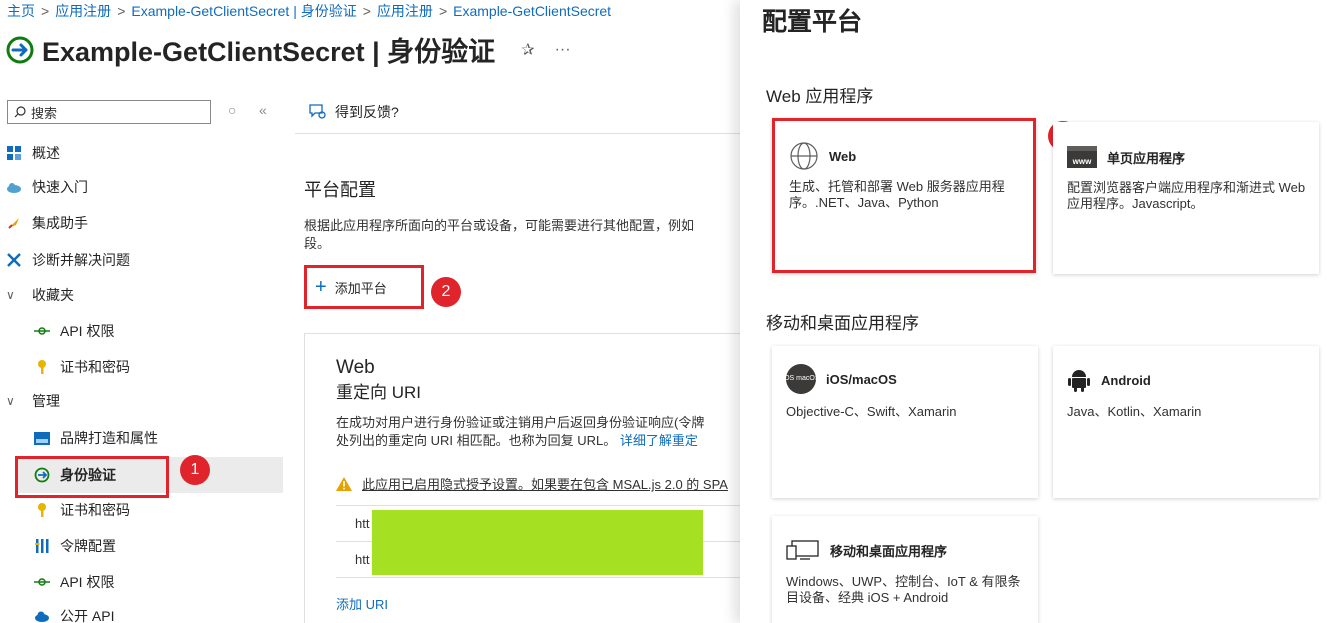 This screenshot has width=1331, height=623. What do you see at coordinates (871, 411) in the screenshot?
I see `platform-card-description: Objective-C、Swift、Xamarin` at bounding box center [871, 411].